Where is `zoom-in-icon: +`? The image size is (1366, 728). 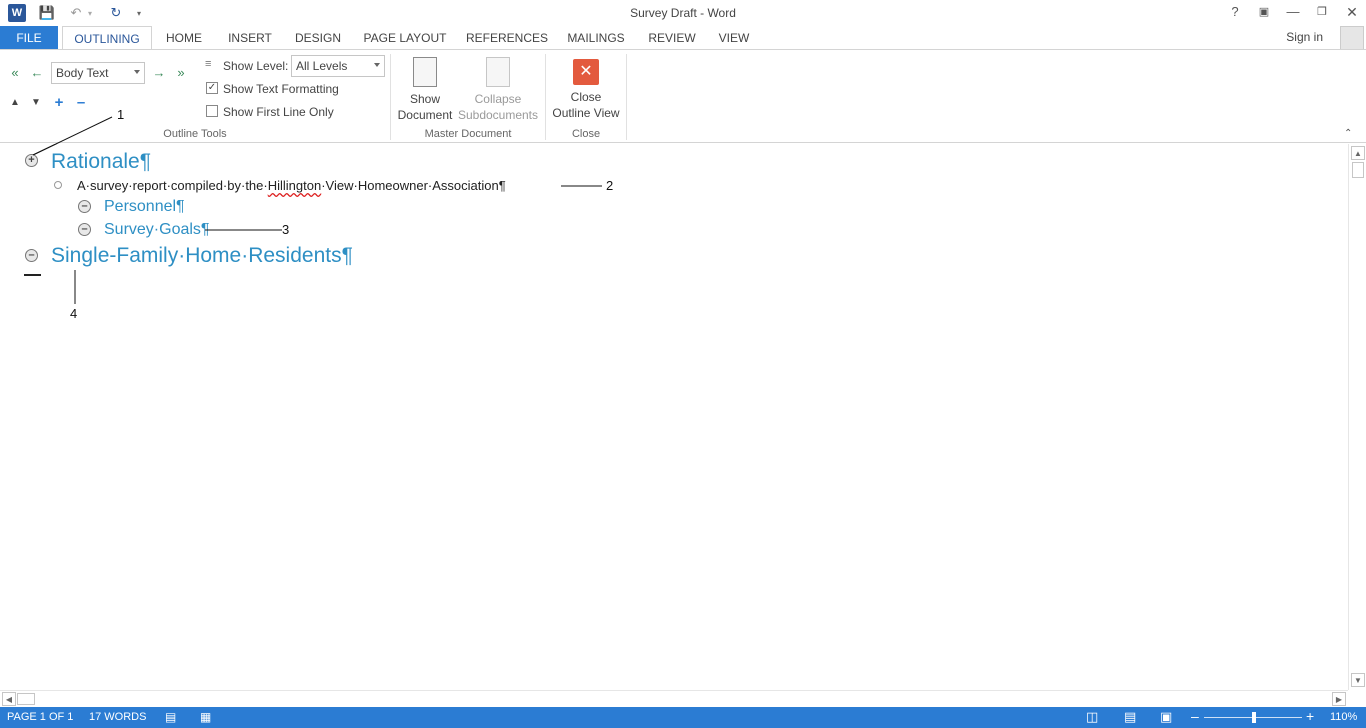 zoom-in-icon: + is located at coordinates (1310, 716).